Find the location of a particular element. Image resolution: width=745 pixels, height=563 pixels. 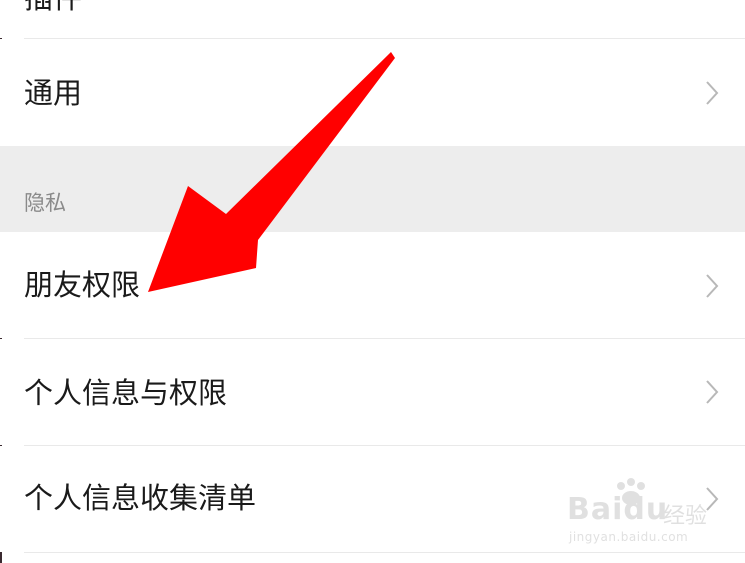

settings-item-top-partial-label: 插件 is located at coordinates (53, 6).